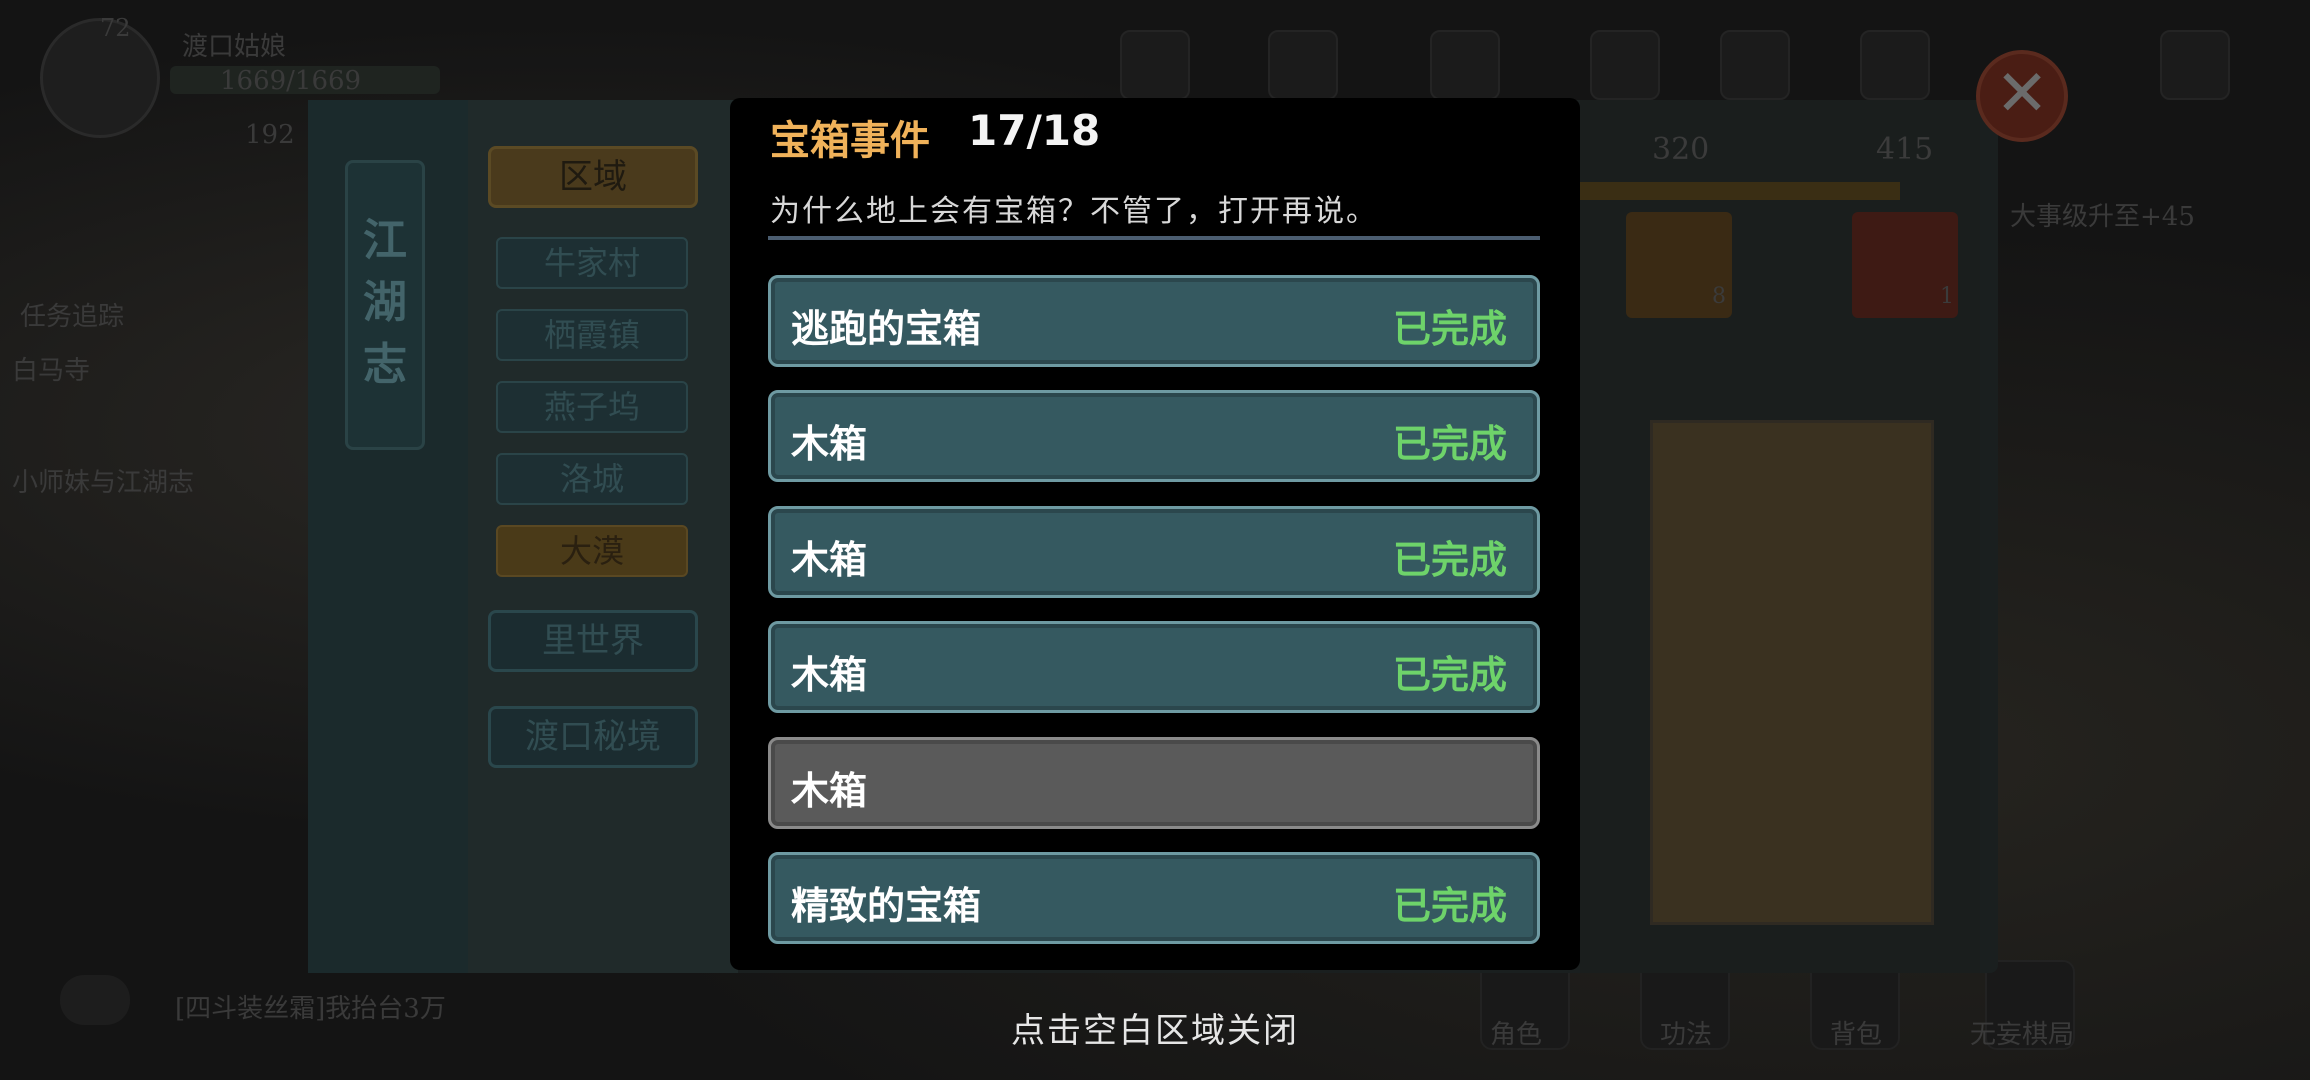  I want to click on region-header: 区域, so click(593, 177).